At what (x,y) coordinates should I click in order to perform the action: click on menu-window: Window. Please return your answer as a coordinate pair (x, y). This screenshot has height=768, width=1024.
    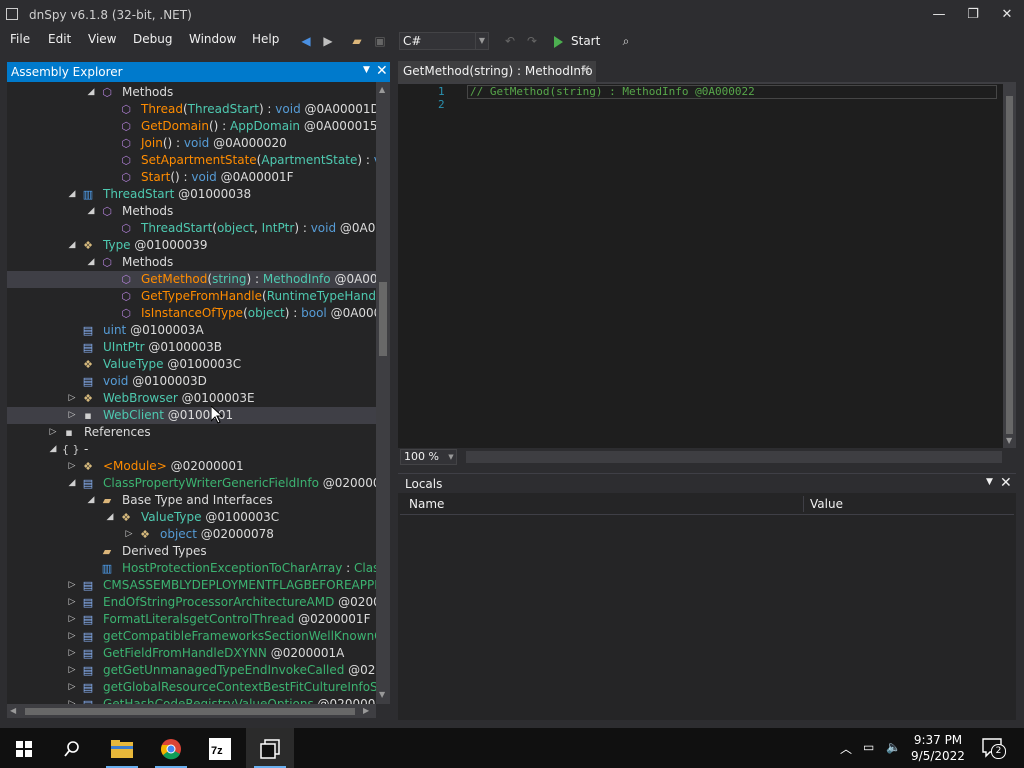
    Looking at the image, I should click on (212, 39).